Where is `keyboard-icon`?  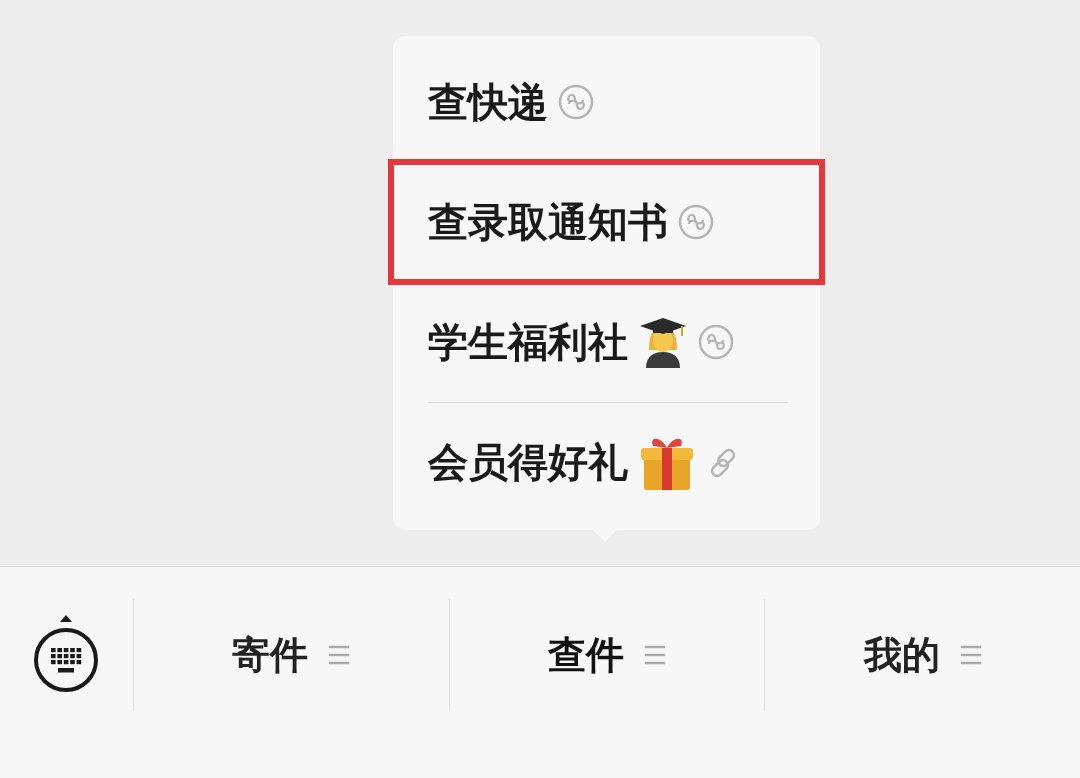
keyboard-icon is located at coordinates (66, 655).